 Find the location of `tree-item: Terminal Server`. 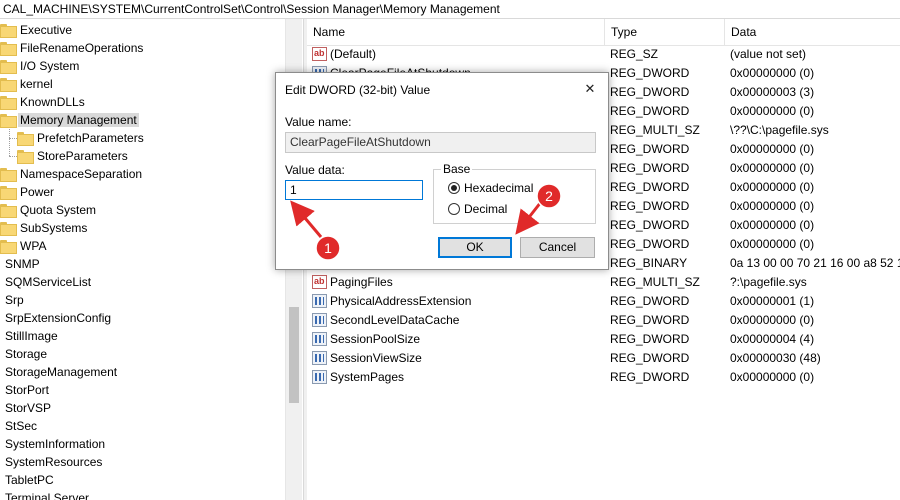

tree-item: Terminal Server is located at coordinates (47, 494).